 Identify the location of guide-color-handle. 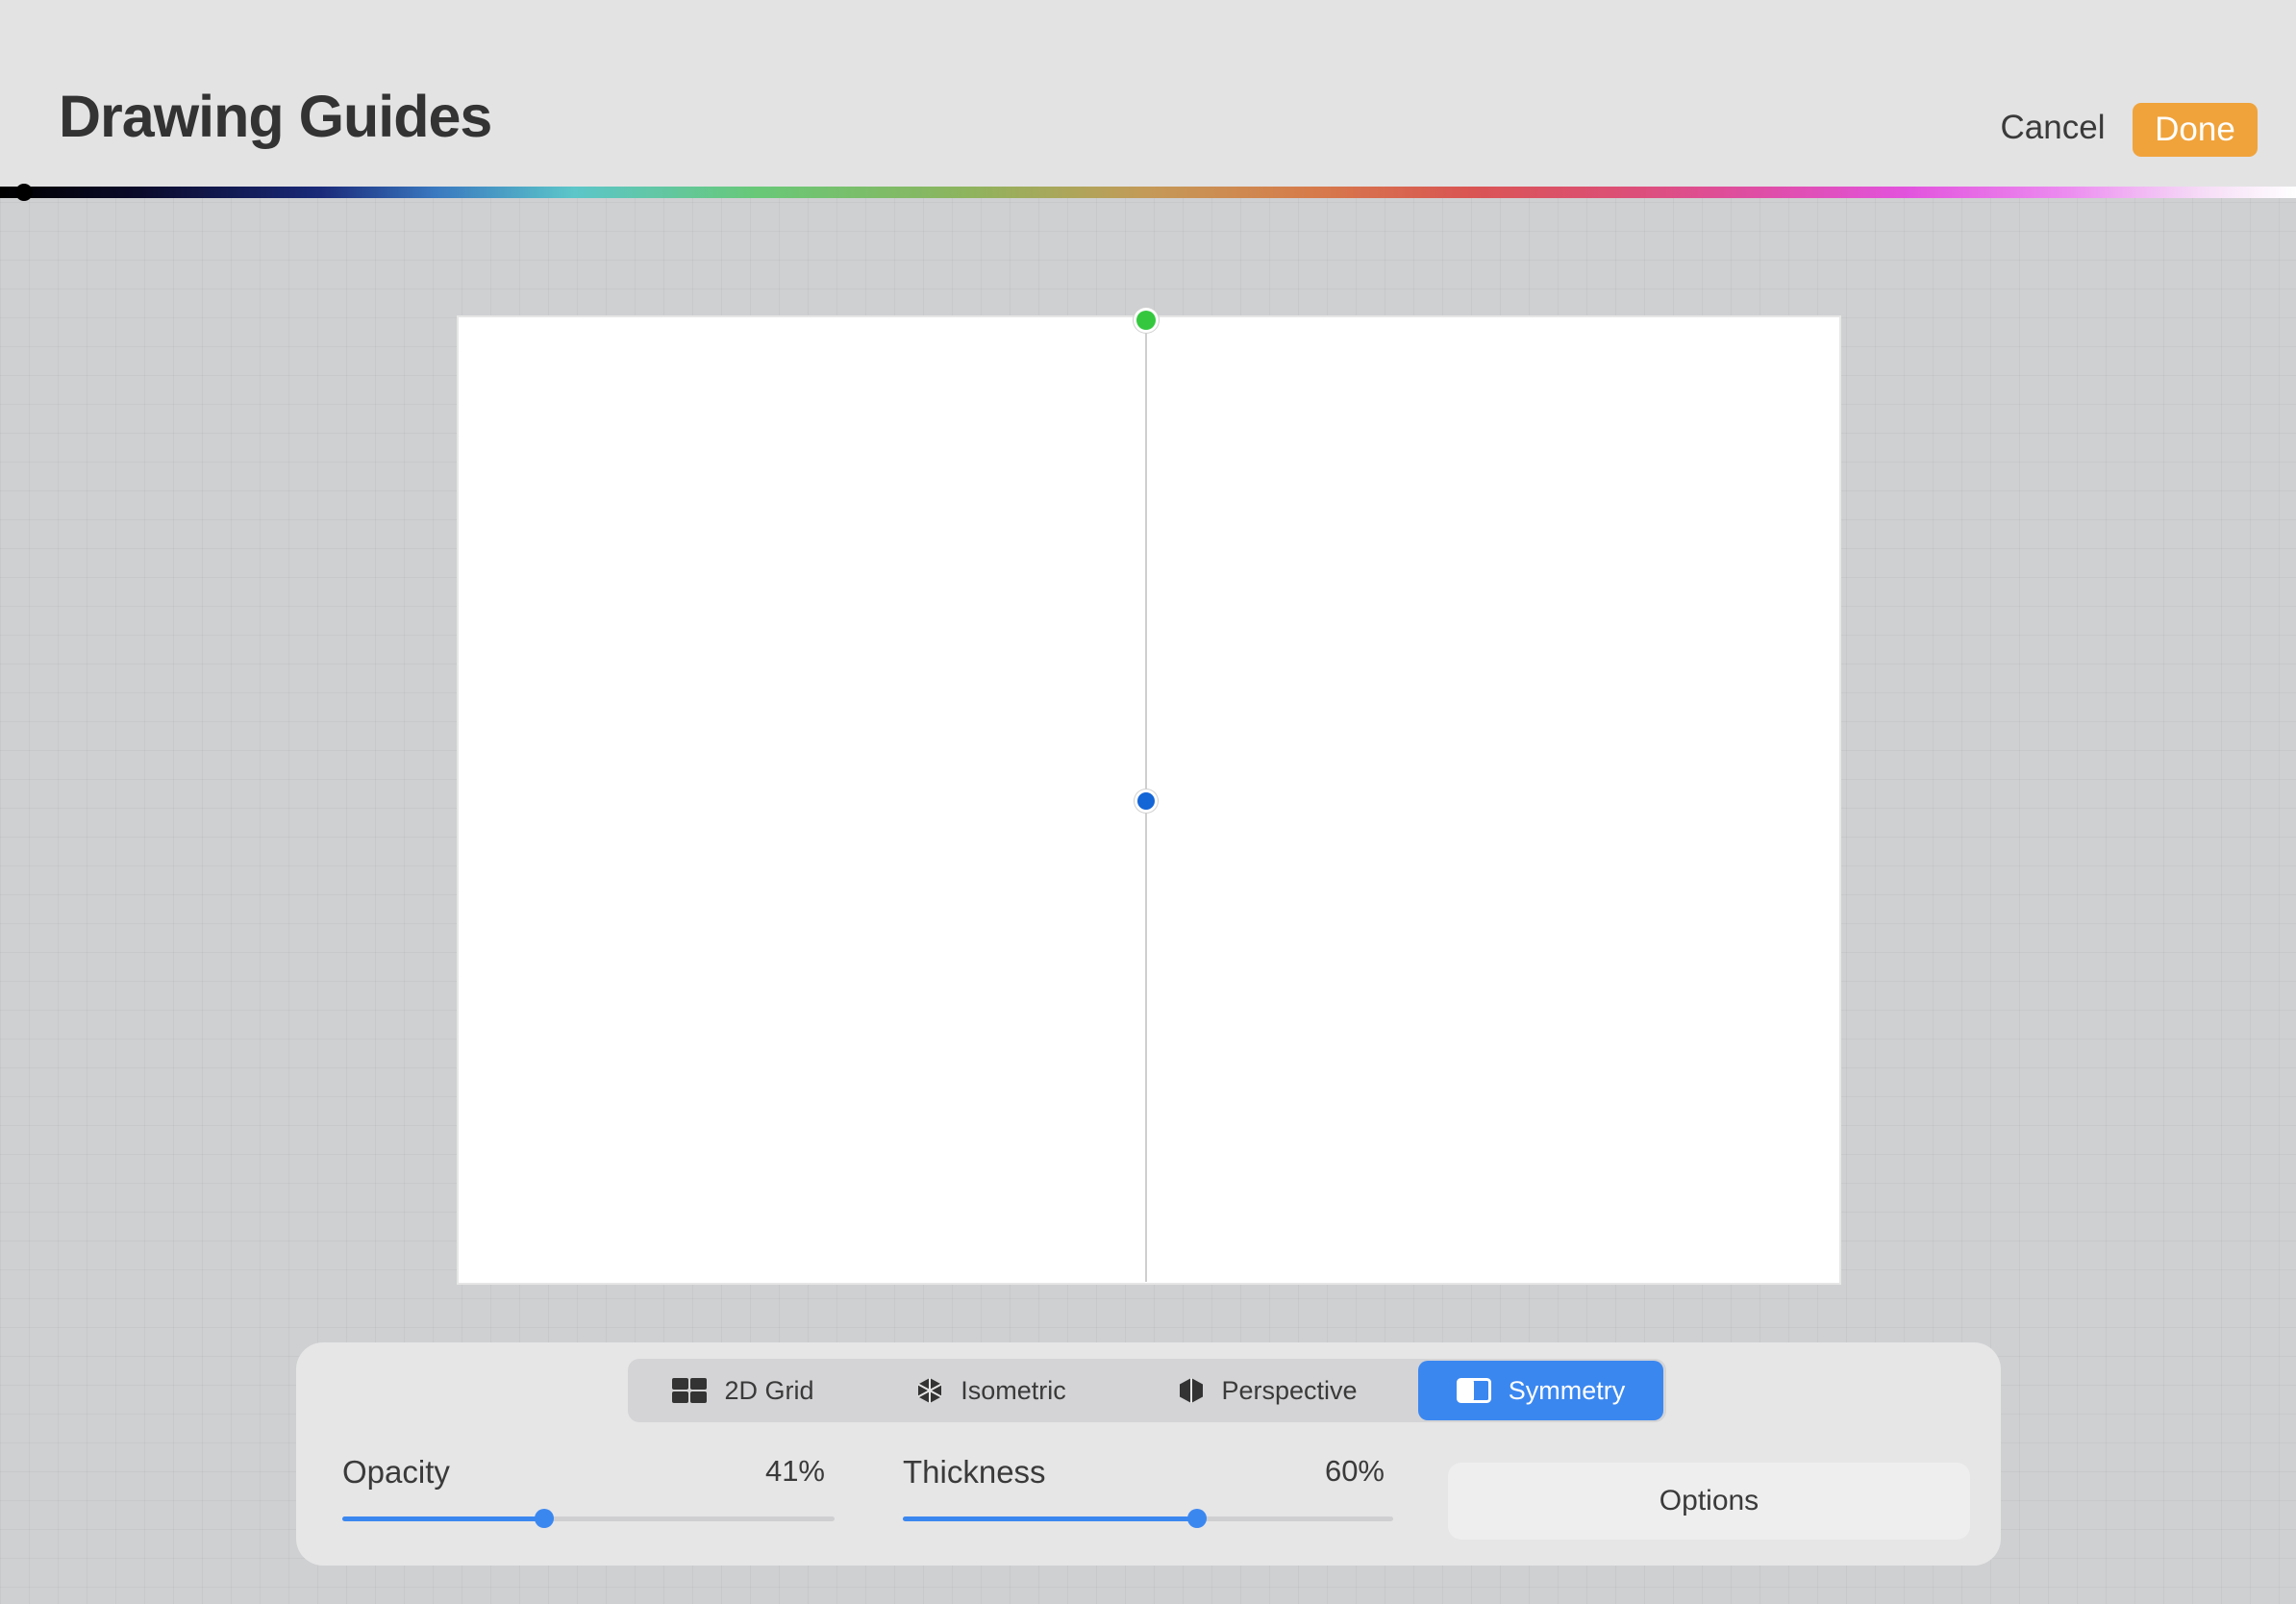
(24, 192).